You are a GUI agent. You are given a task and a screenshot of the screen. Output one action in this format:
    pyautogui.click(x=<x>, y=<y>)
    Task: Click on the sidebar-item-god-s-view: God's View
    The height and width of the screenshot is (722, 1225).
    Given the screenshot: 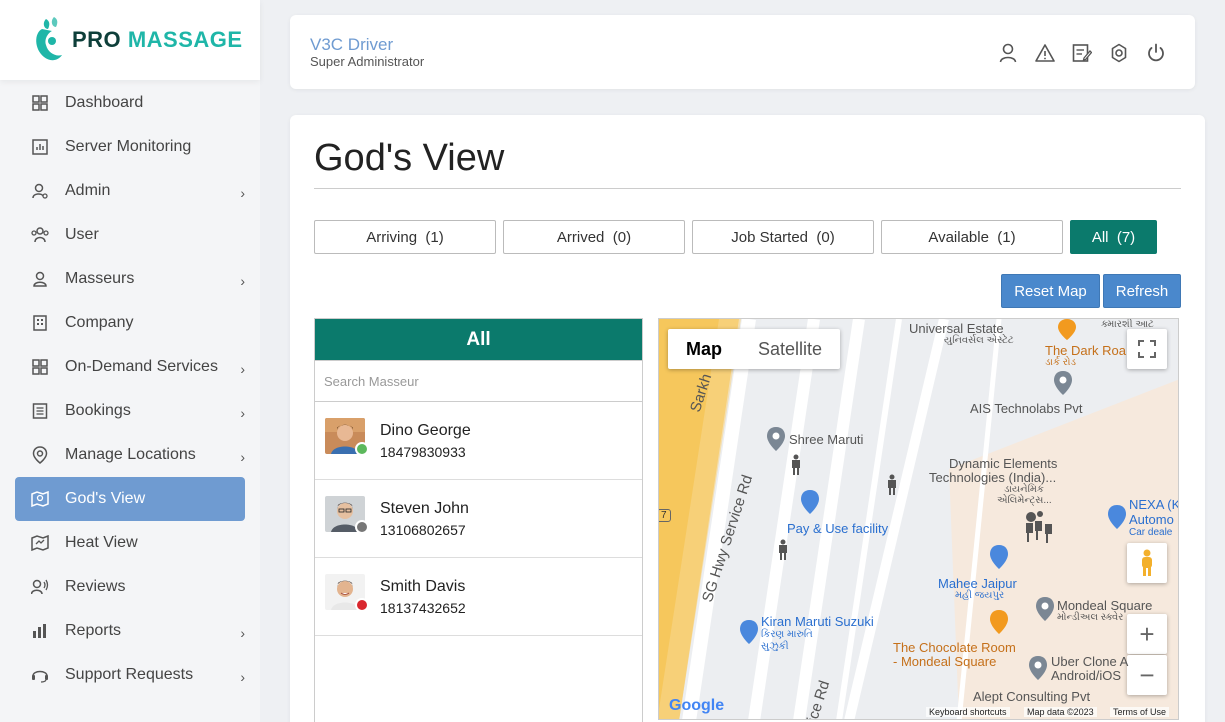 What is the action you would take?
    pyautogui.click(x=130, y=499)
    